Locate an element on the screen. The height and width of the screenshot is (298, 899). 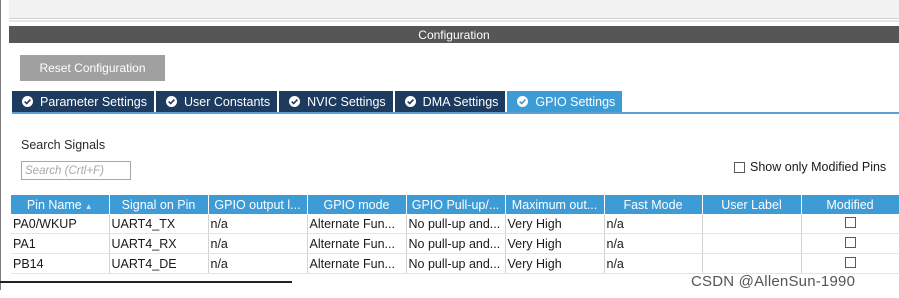
cell-signal: UART4_DE is located at coordinates (159, 263).